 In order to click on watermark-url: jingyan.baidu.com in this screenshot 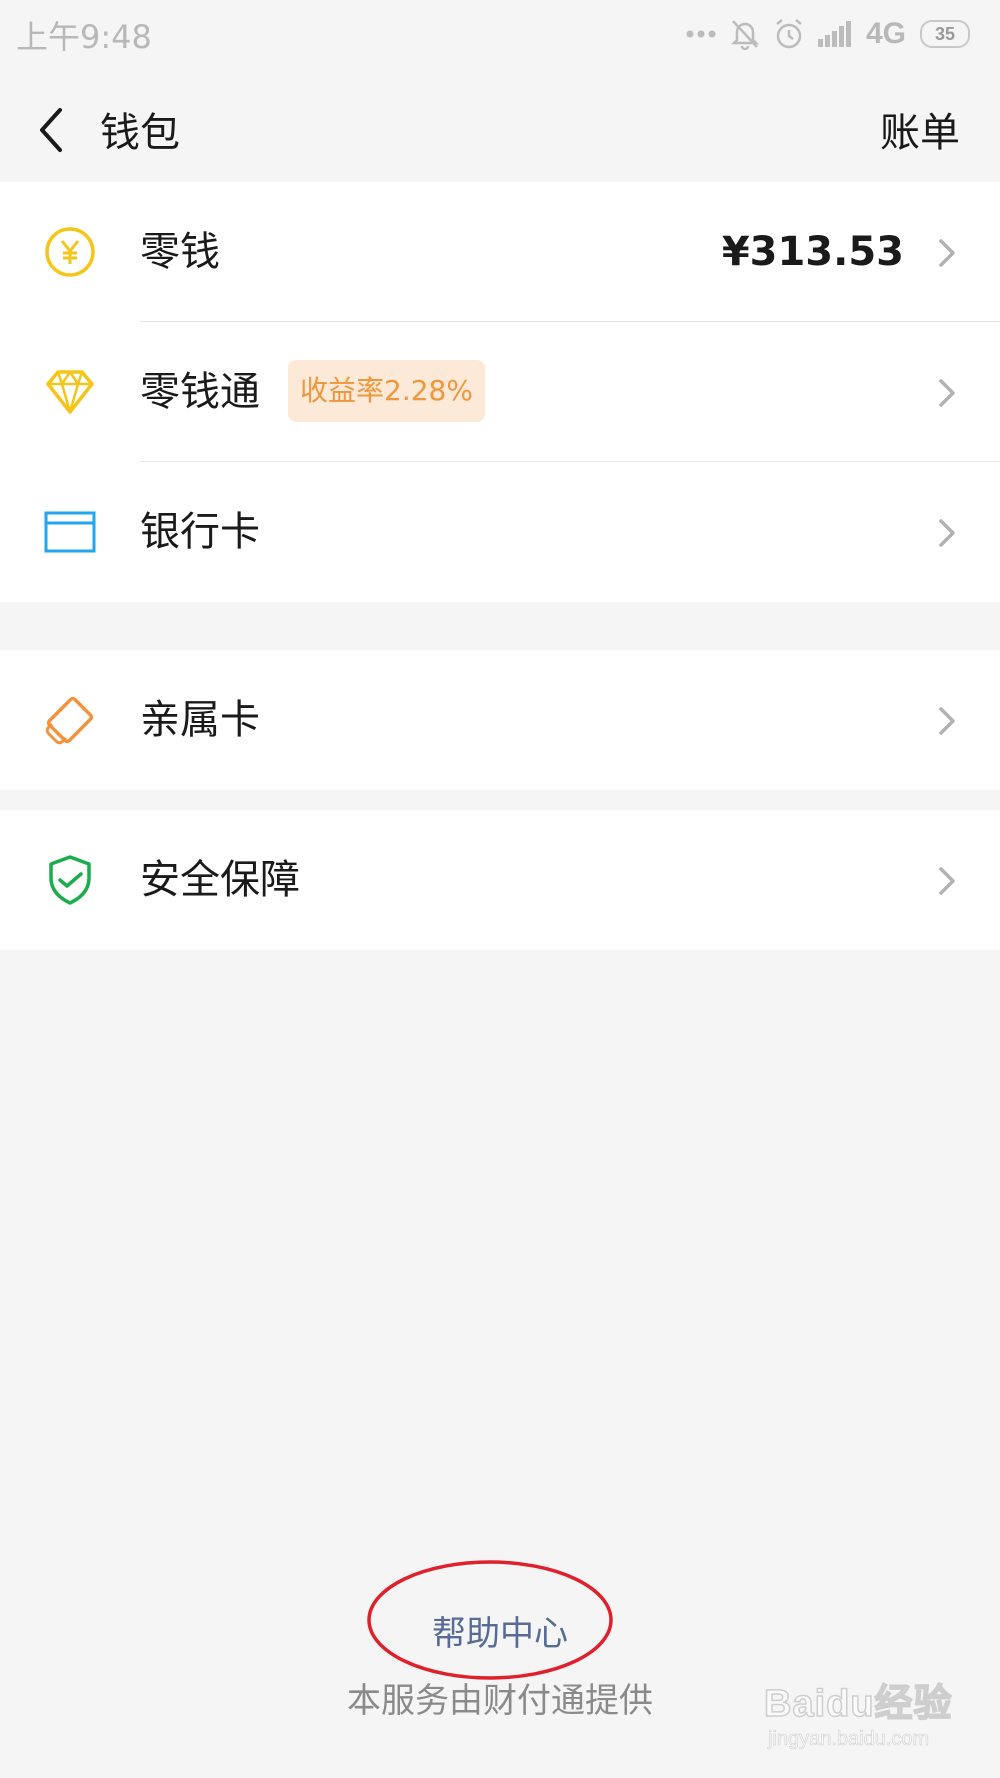, I will do `click(849, 1739)`.